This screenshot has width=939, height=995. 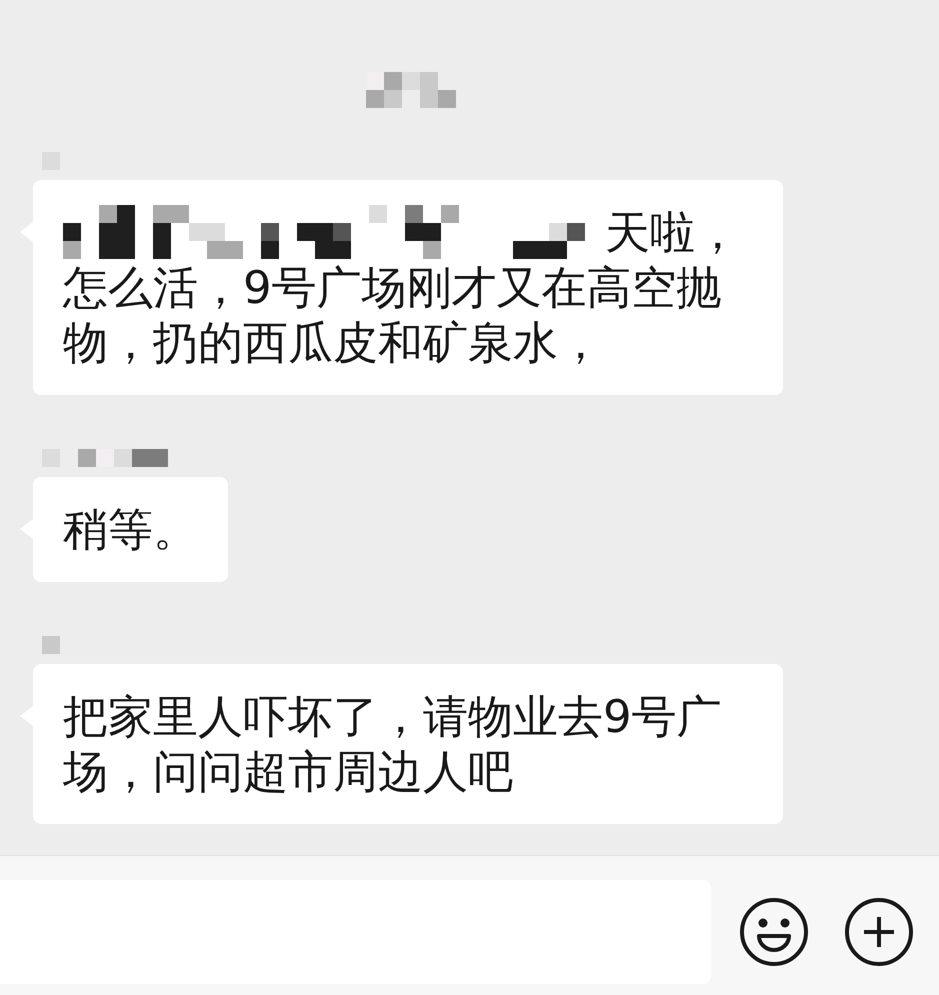 What do you see at coordinates (774, 932) in the screenshot?
I see `smiley-icon` at bounding box center [774, 932].